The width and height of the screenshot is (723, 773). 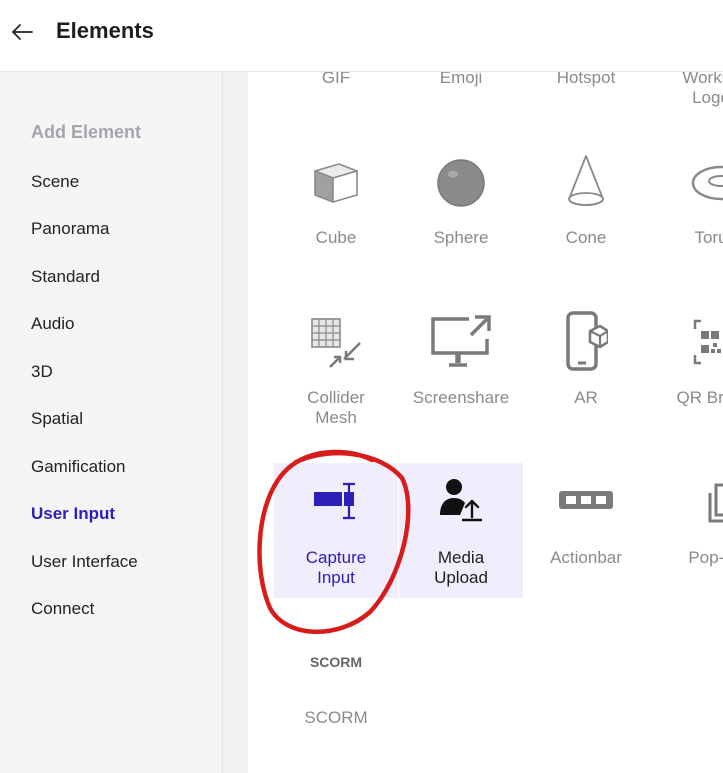 I want to click on tile-label: QR Brow, so click(x=699, y=397).